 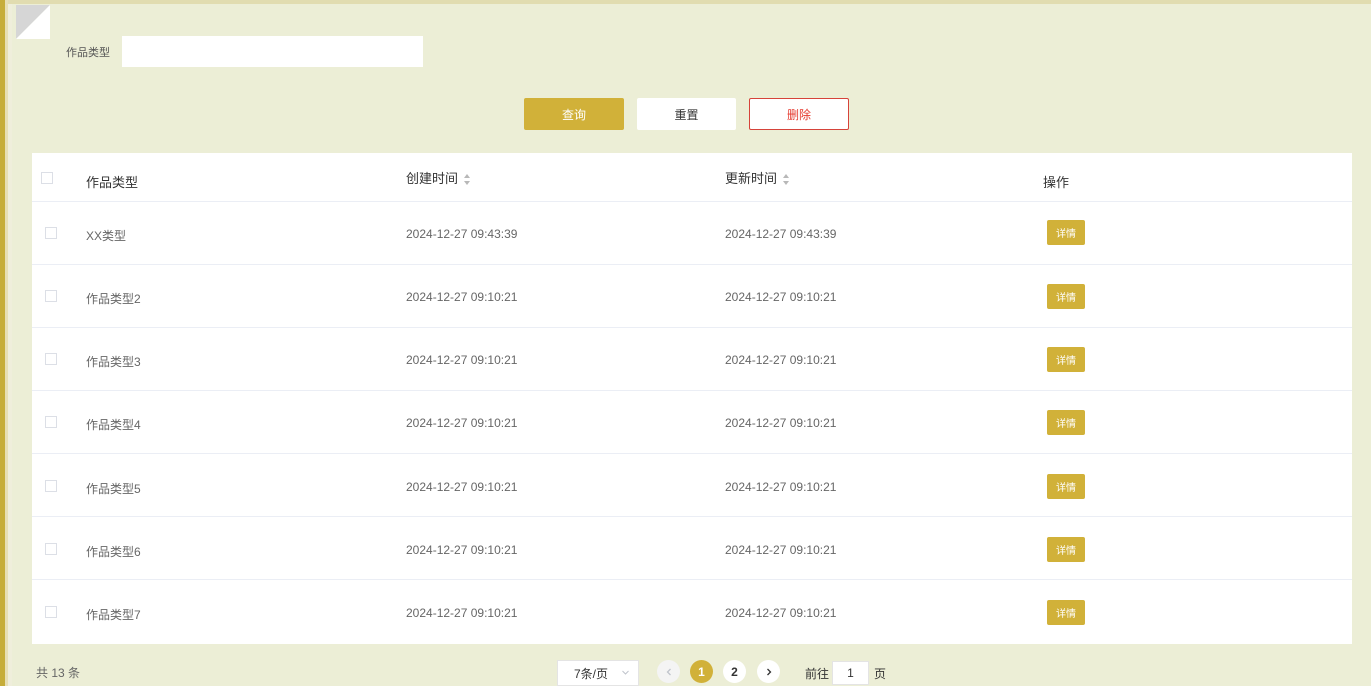 What do you see at coordinates (88, 53) in the screenshot?
I see `search-label: 作品类型` at bounding box center [88, 53].